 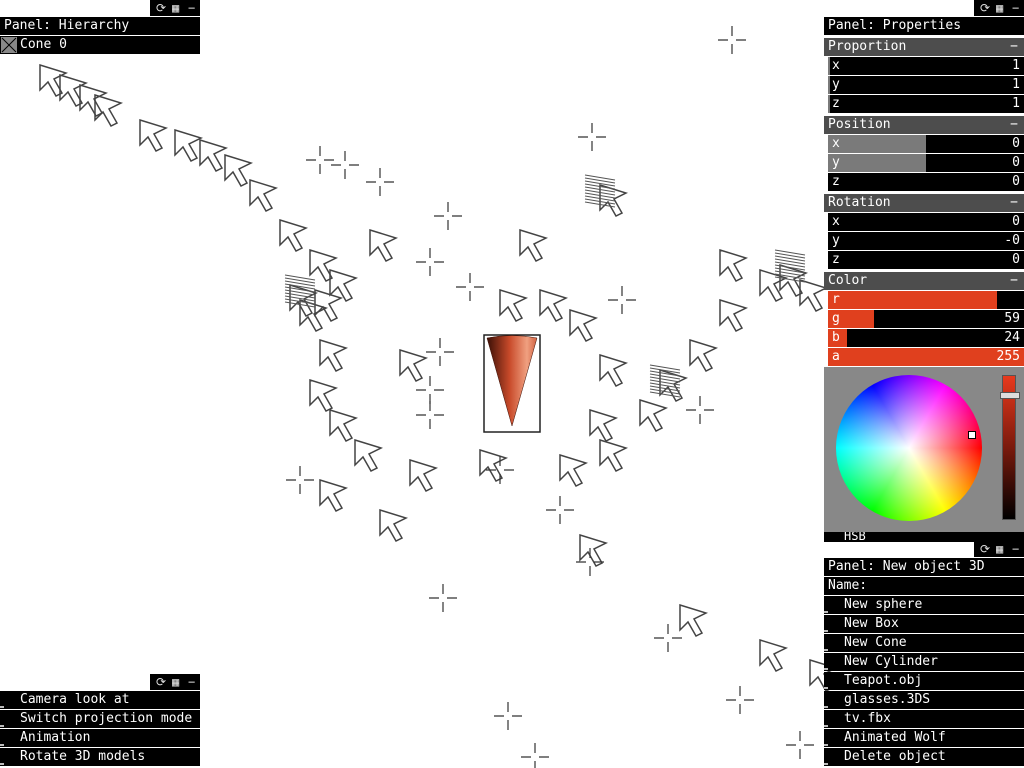 What do you see at coordinates (926, 260) in the screenshot?
I see `rotation-z-slider: z 0` at bounding box center [926, 260].